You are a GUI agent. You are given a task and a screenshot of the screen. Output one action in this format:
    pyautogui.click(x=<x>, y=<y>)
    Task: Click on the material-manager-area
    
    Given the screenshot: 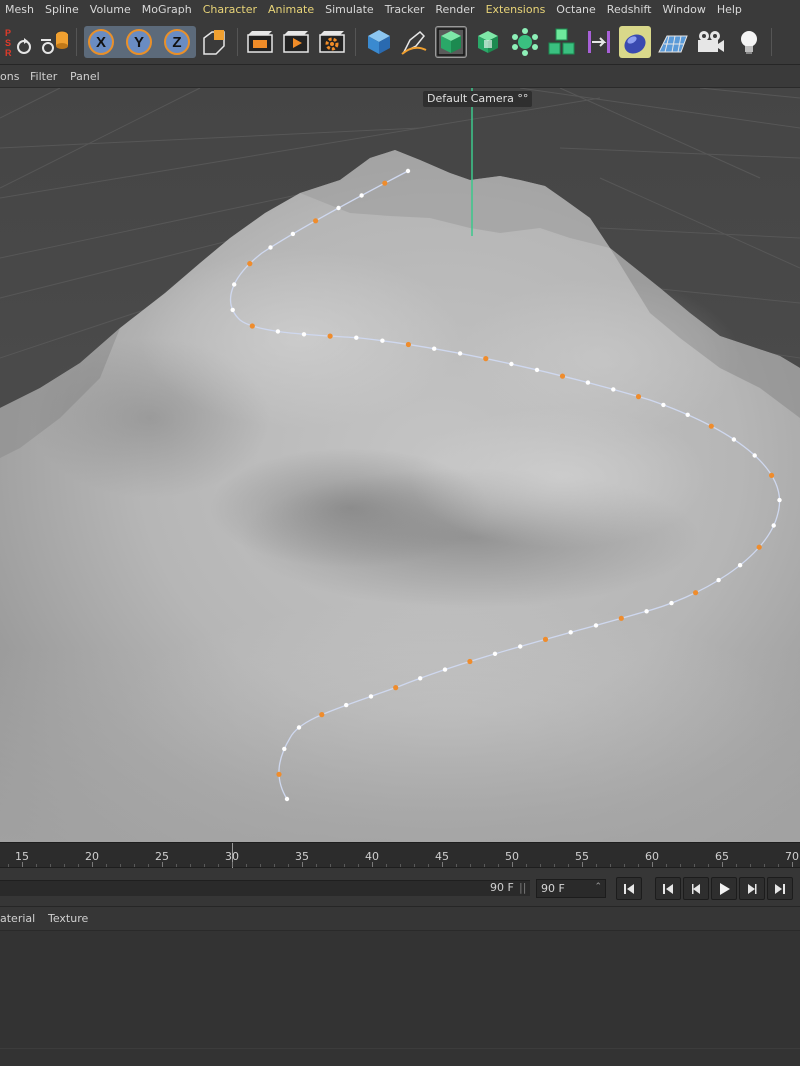 What is the action you would take?
    pyautogui.click(x=400, y=998)
    